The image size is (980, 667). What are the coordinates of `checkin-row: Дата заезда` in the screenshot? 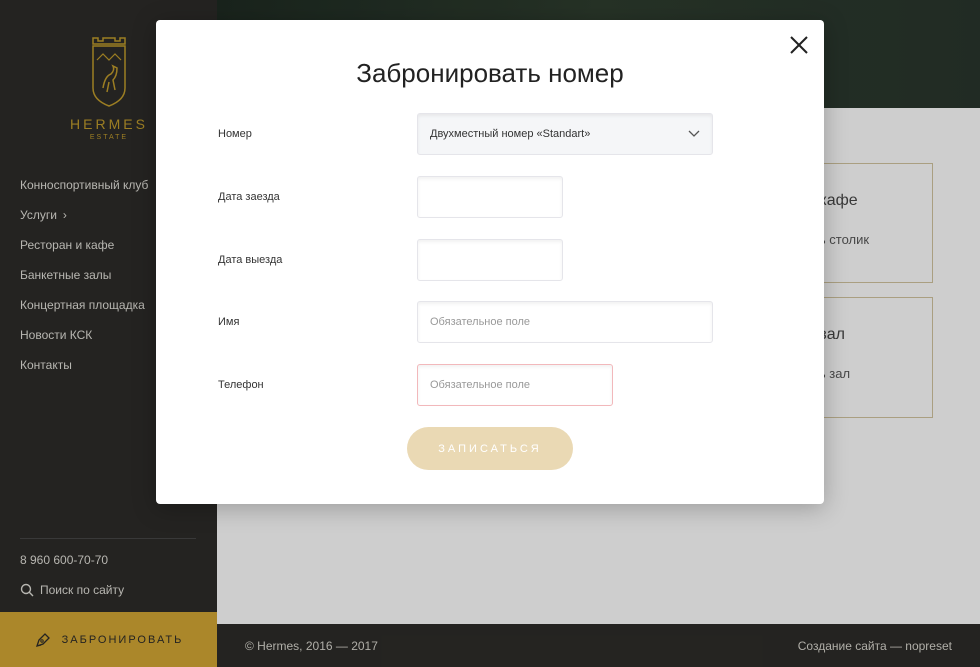 It's located at (390, 197).